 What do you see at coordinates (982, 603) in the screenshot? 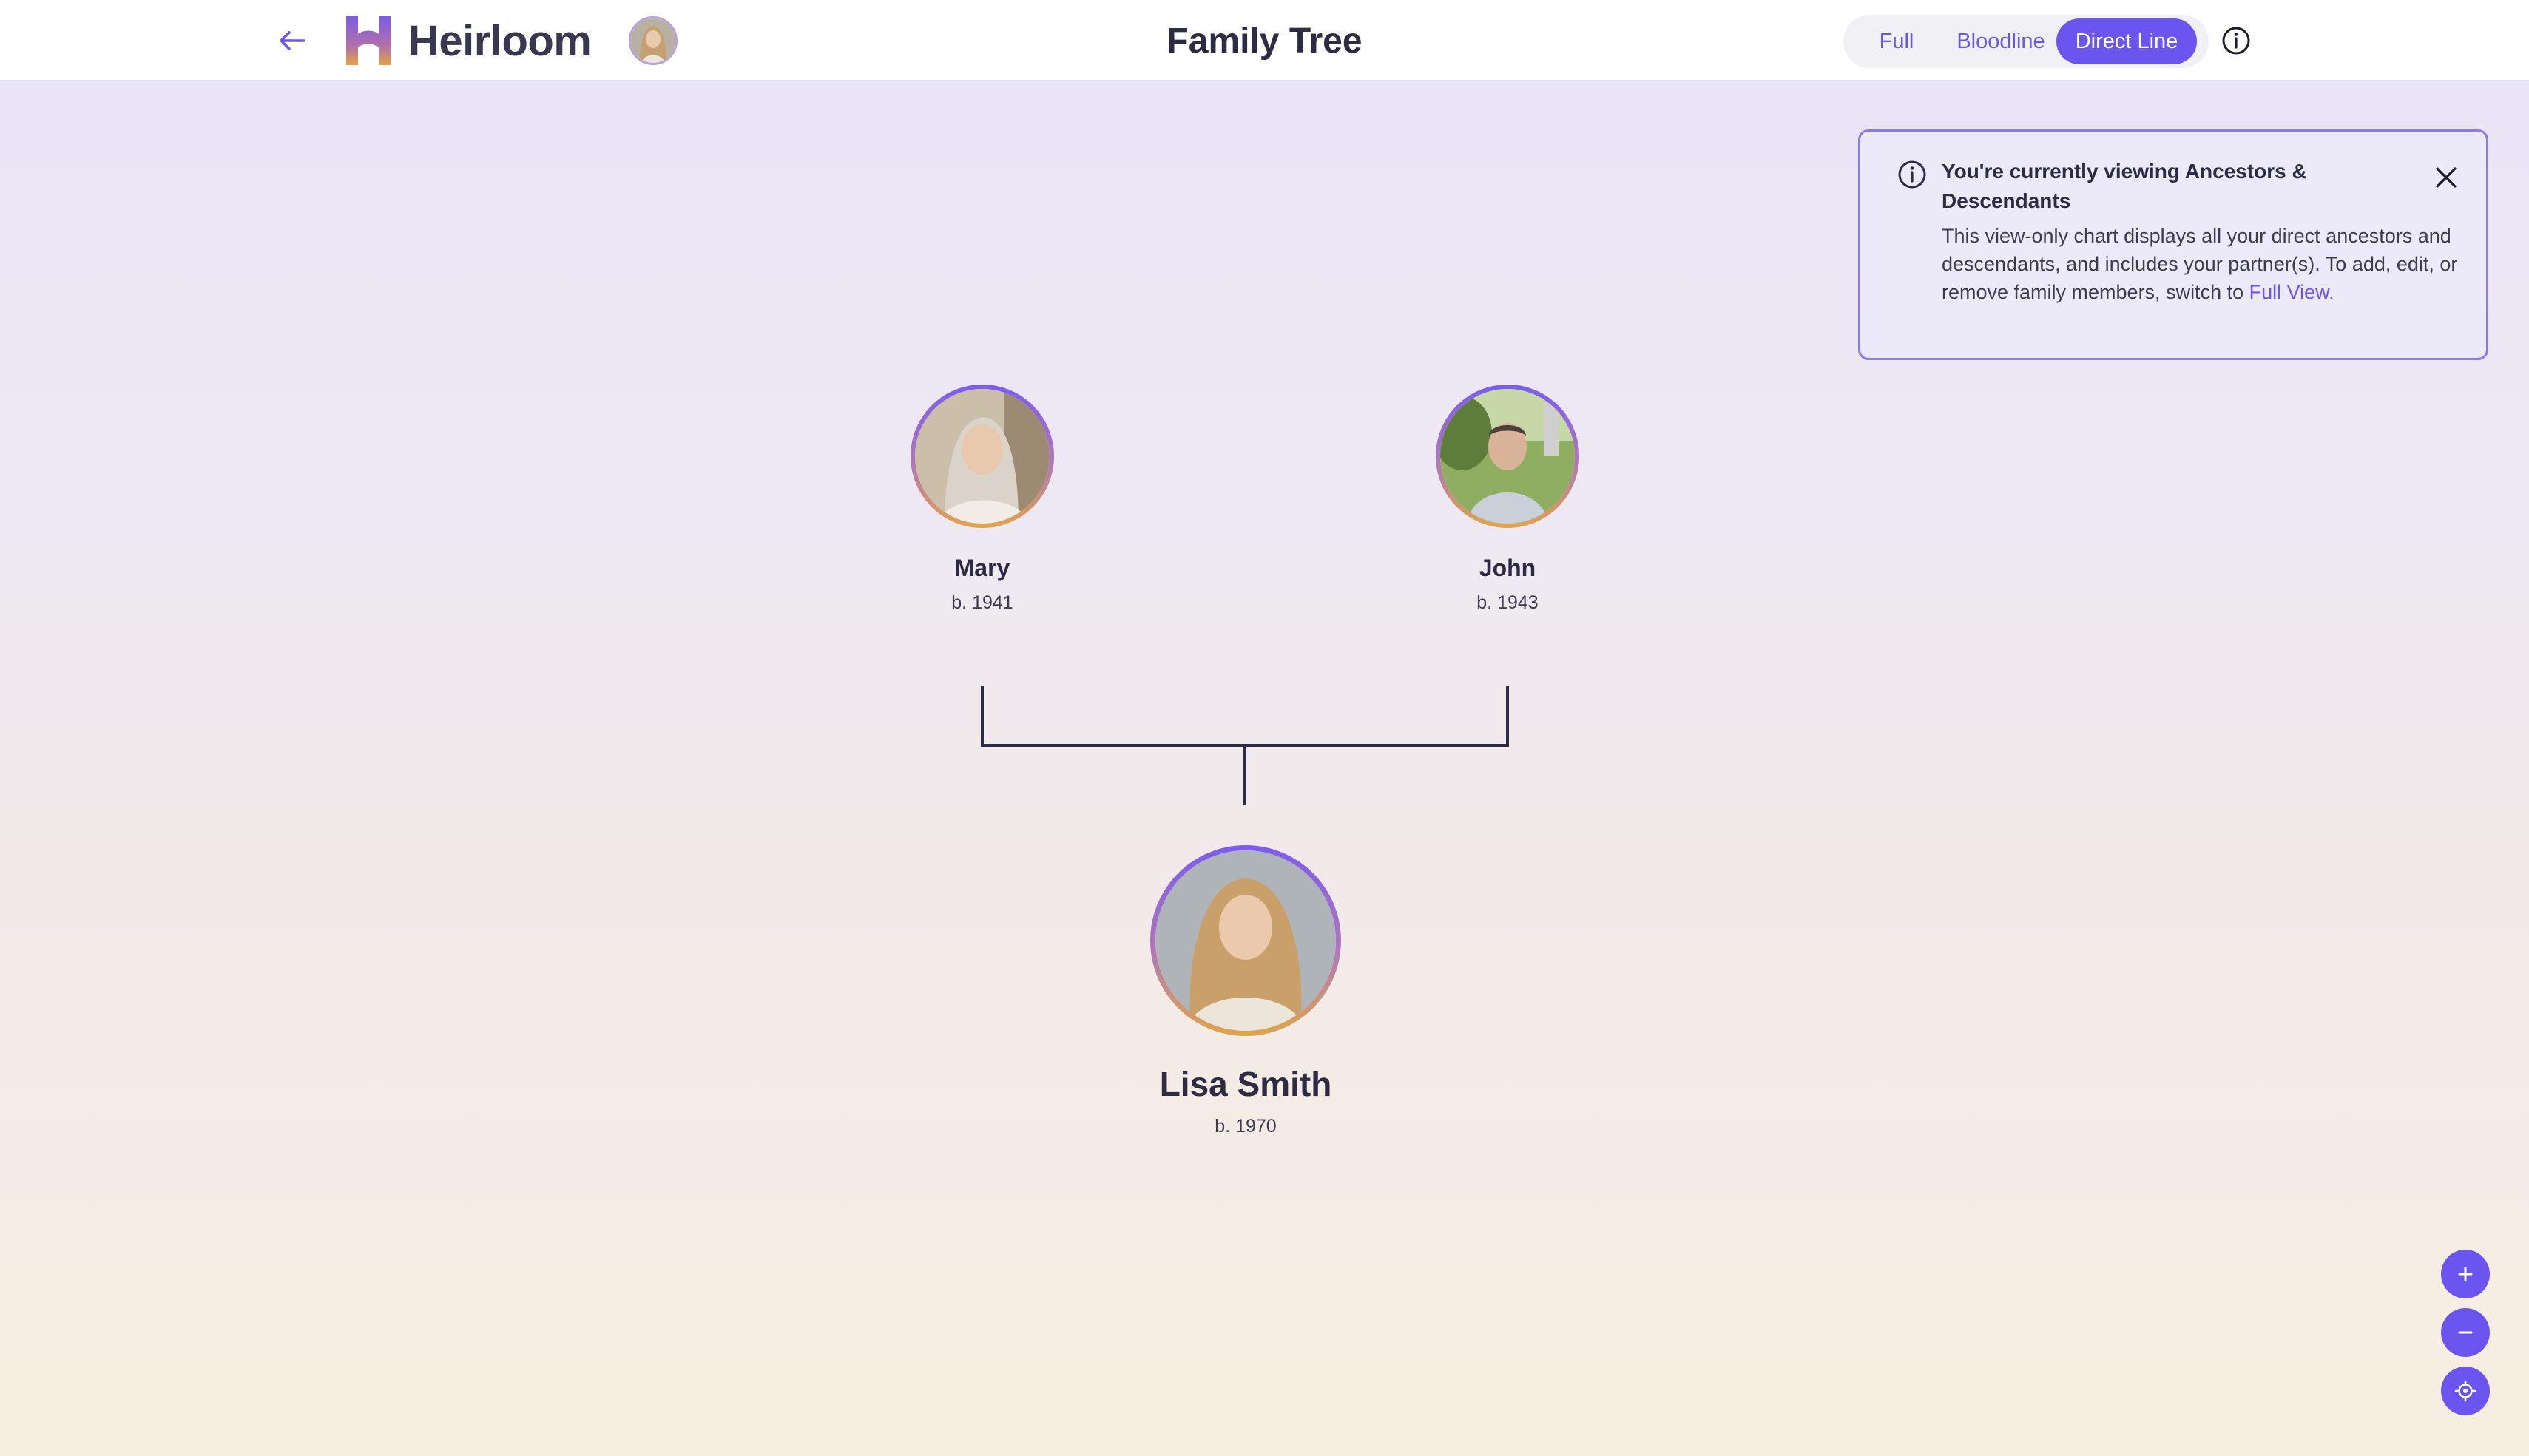
I see `person-birth-year: b. 1941` at bounding box center [982, 603].